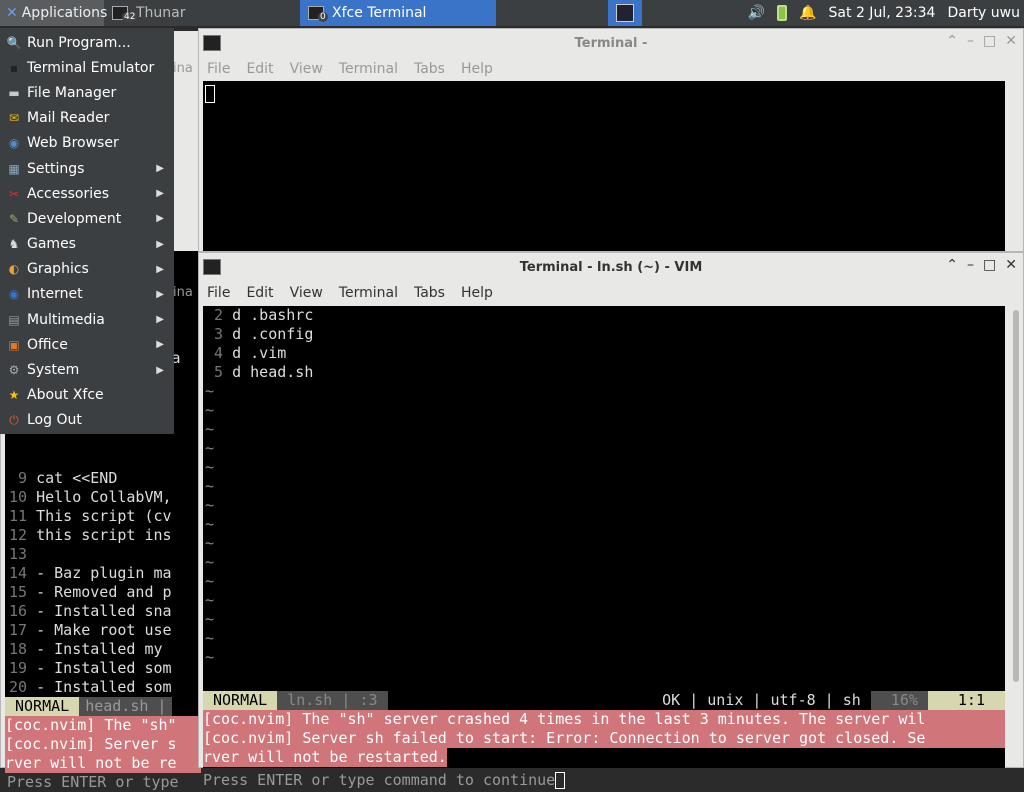 This screenshot has height=792, width=1024. What do you see at coordinates (882, 13) in the screenshot?
I see `clock: Sat 2 Jul, 23:34` at bounding box center [882, 13].